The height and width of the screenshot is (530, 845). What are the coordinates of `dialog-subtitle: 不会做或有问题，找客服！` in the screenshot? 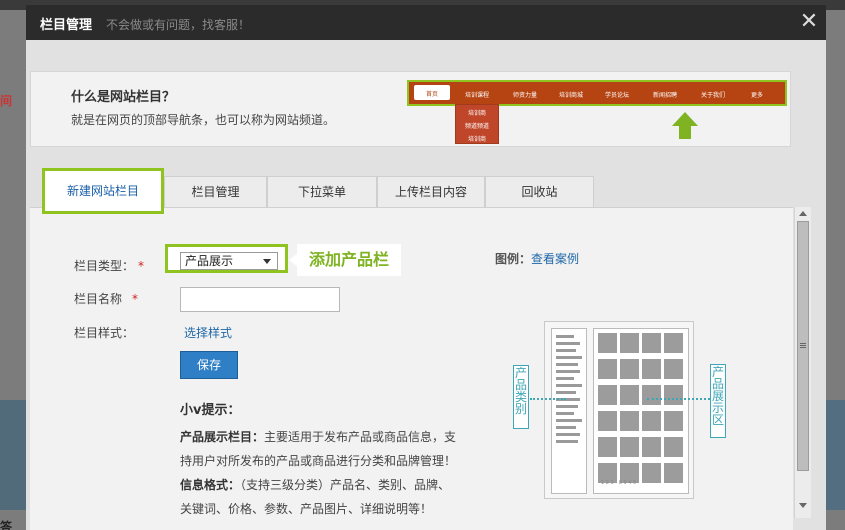 It's located at (178, 25).